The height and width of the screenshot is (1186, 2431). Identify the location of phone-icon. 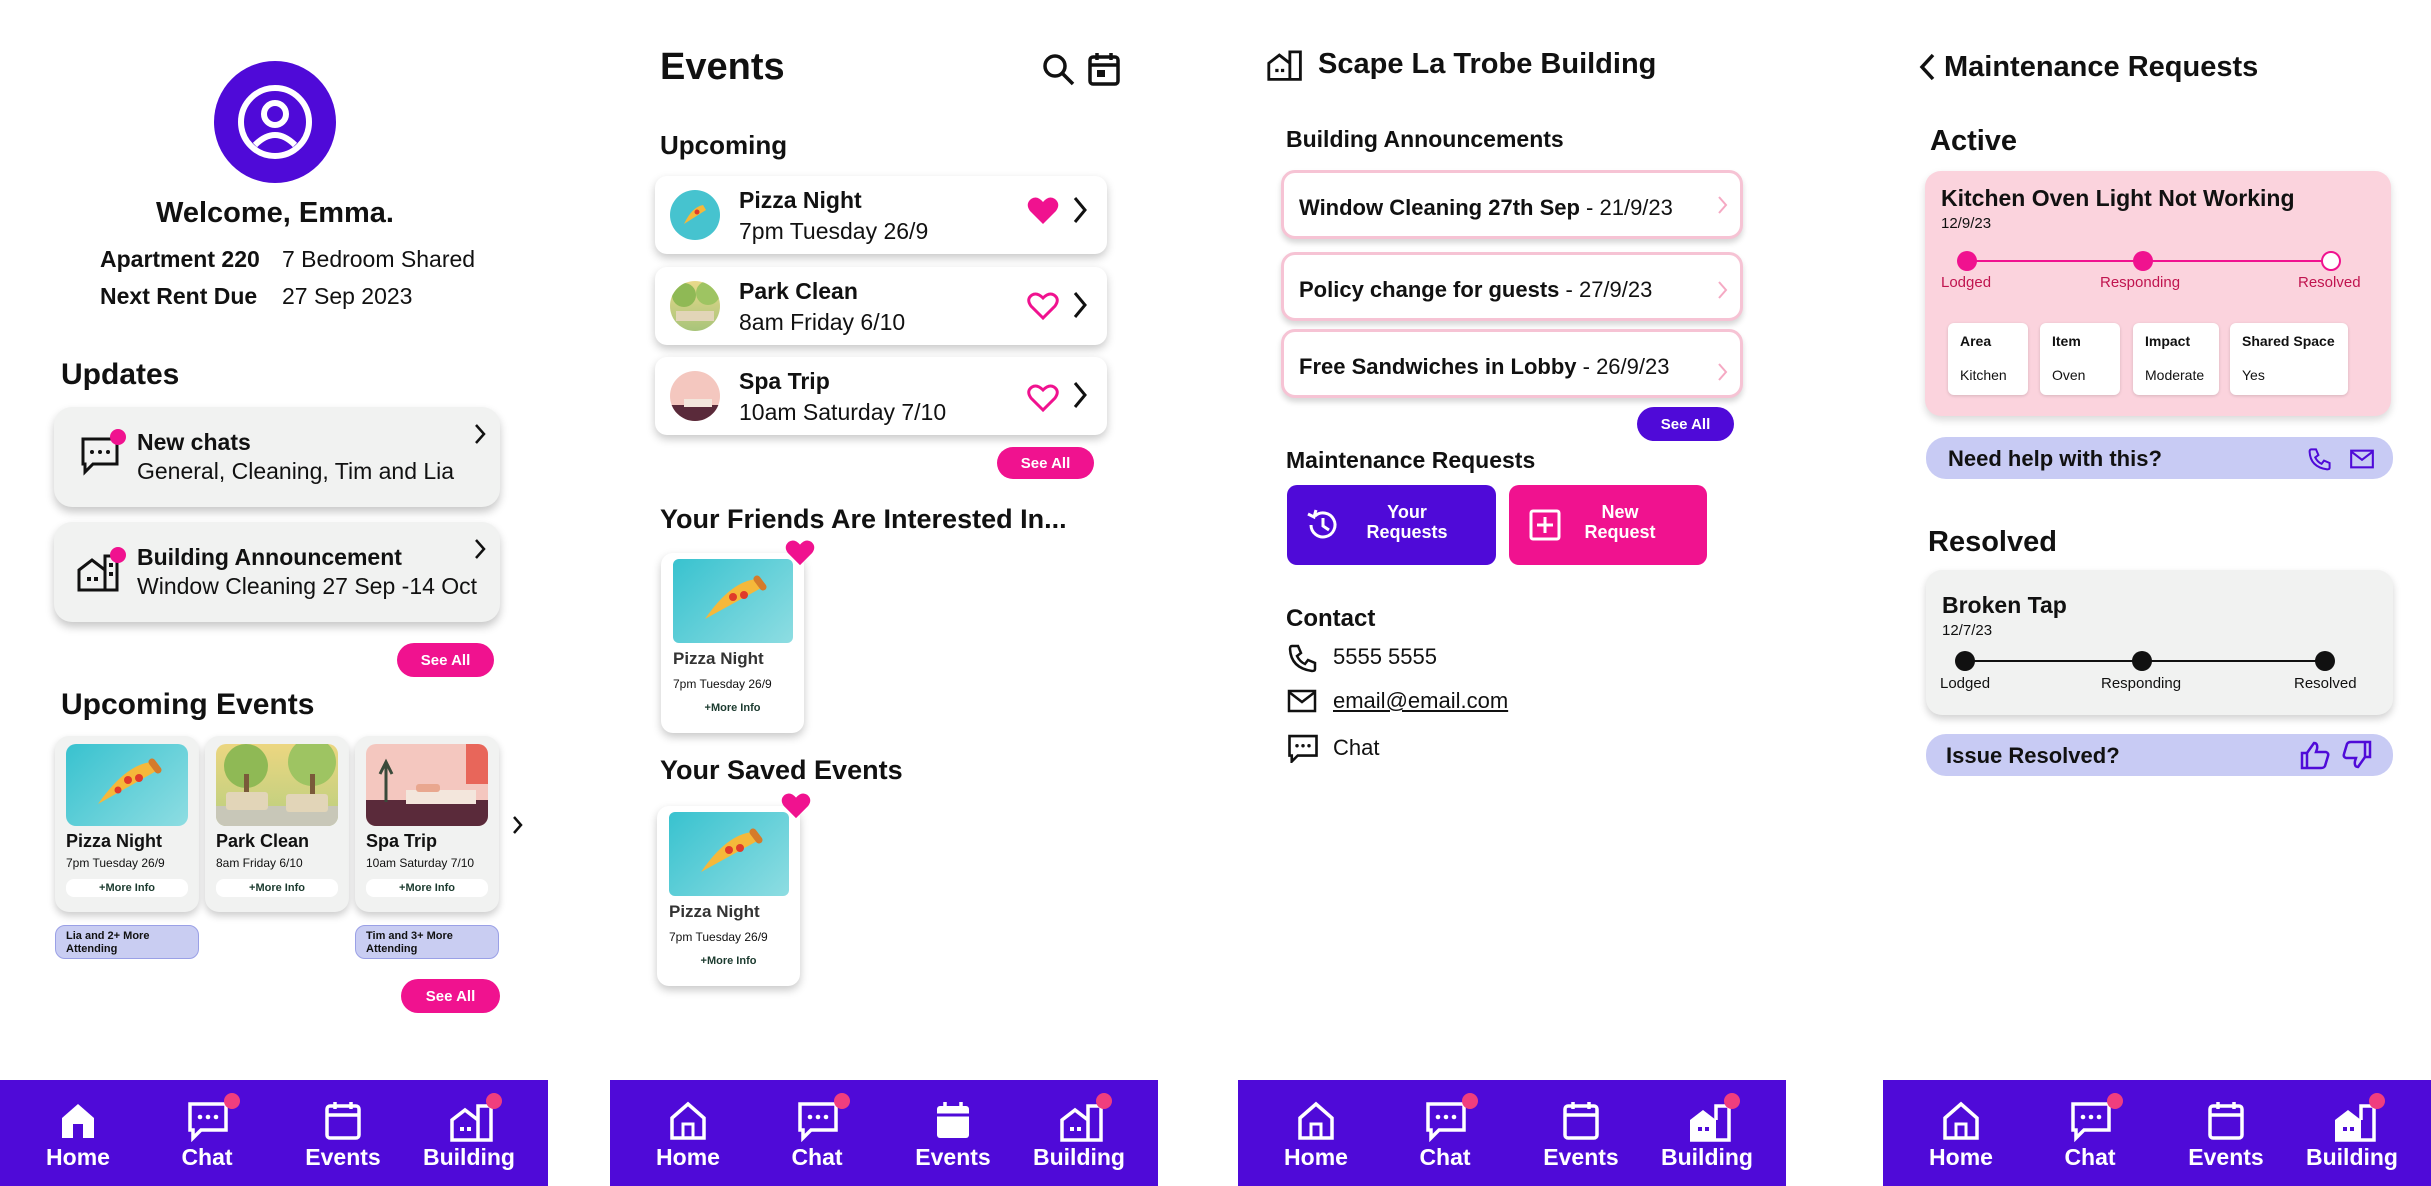
(2320, 459).